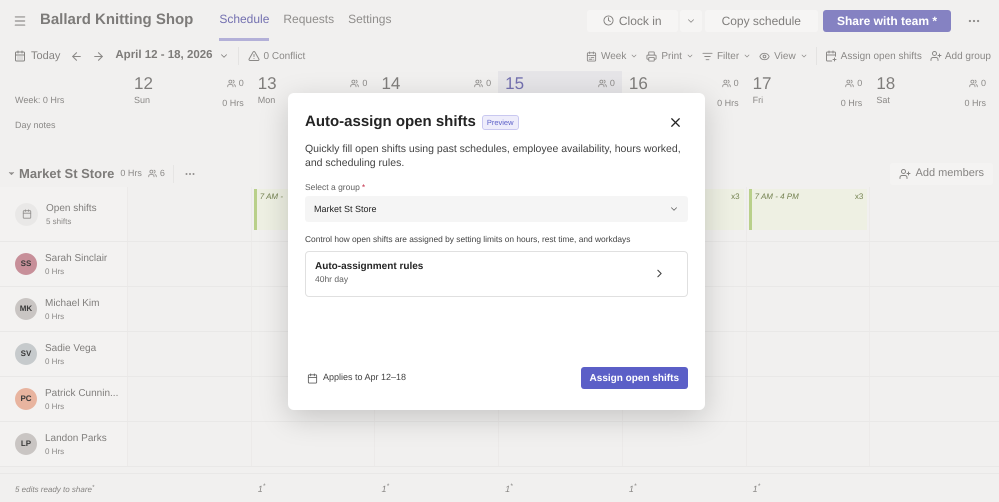 Image resolution: width=999 pixels, height=502 pixels. Describe the element at coordinates (364, 187) in the screenshot. I see `required-mark: *` at that location.